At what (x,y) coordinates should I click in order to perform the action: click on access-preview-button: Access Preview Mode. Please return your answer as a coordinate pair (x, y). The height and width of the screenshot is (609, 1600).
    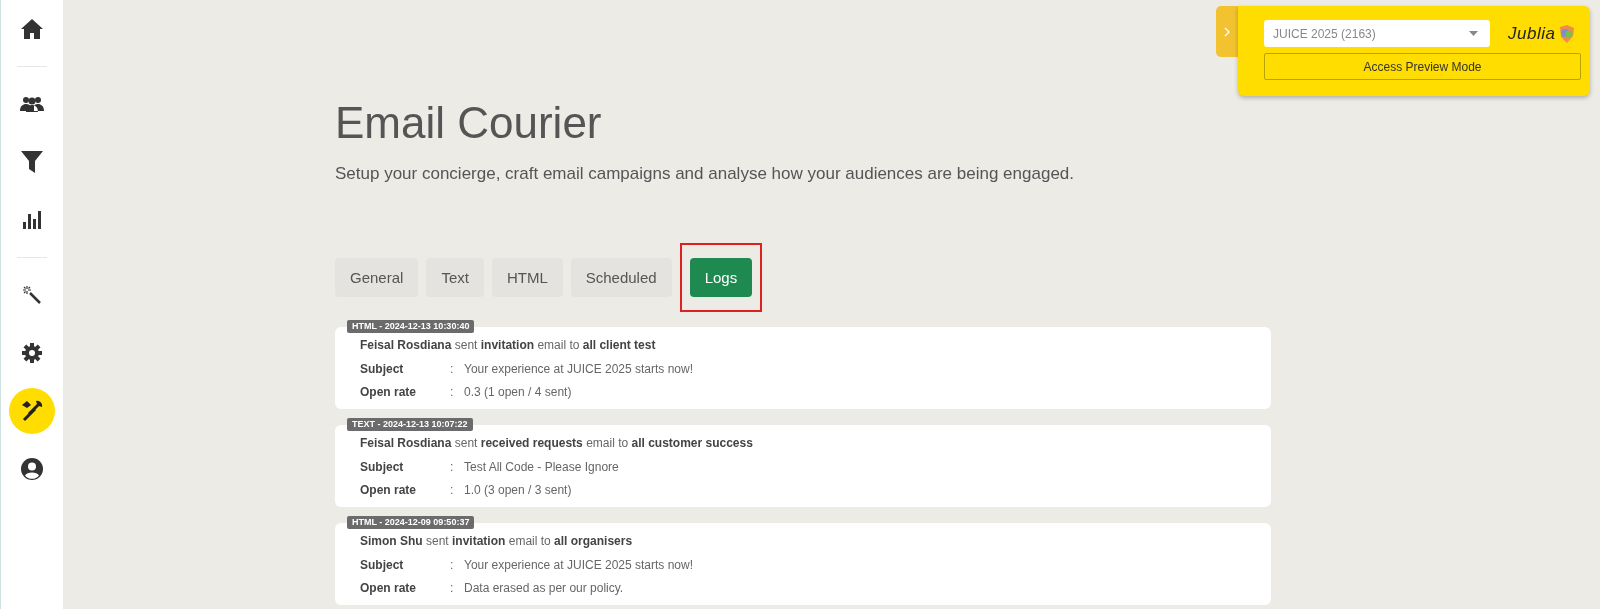
    Looking at the image, I should click on (1422, 66).